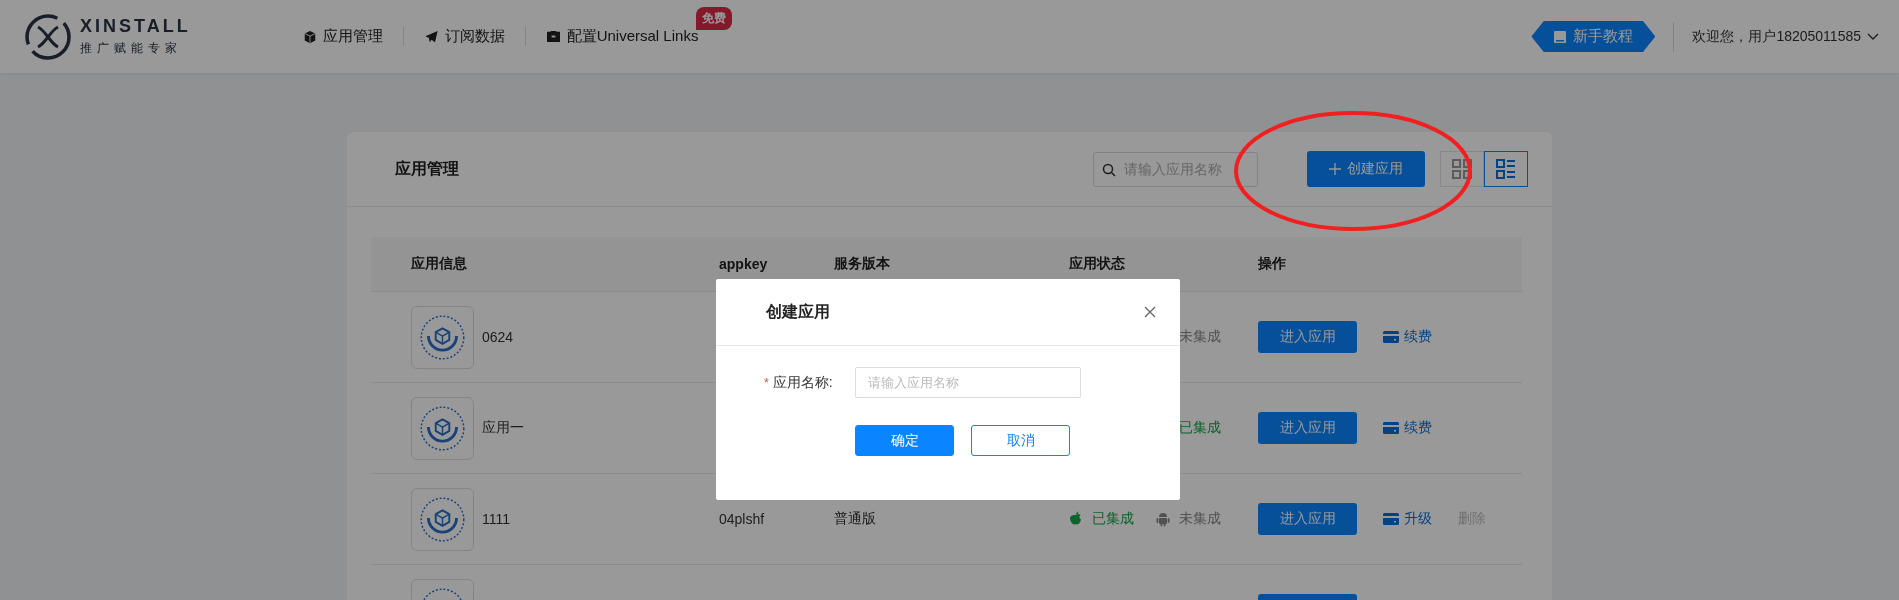 The width and height of the screenshot is (1899, 600). Describe the element at coordinates (131, 48) in the screenshot. I see `logo-tagline: 推广赋能专家` at that location.